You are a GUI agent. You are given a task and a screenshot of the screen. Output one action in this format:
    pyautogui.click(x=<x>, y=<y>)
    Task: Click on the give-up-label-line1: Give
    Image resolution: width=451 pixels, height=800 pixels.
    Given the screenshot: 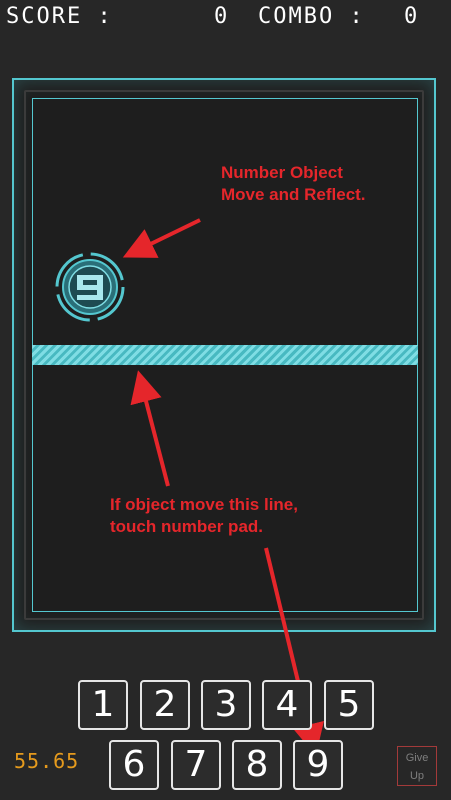 What is the action you would take?
    pyautogui.click(x=417, y=758)
    